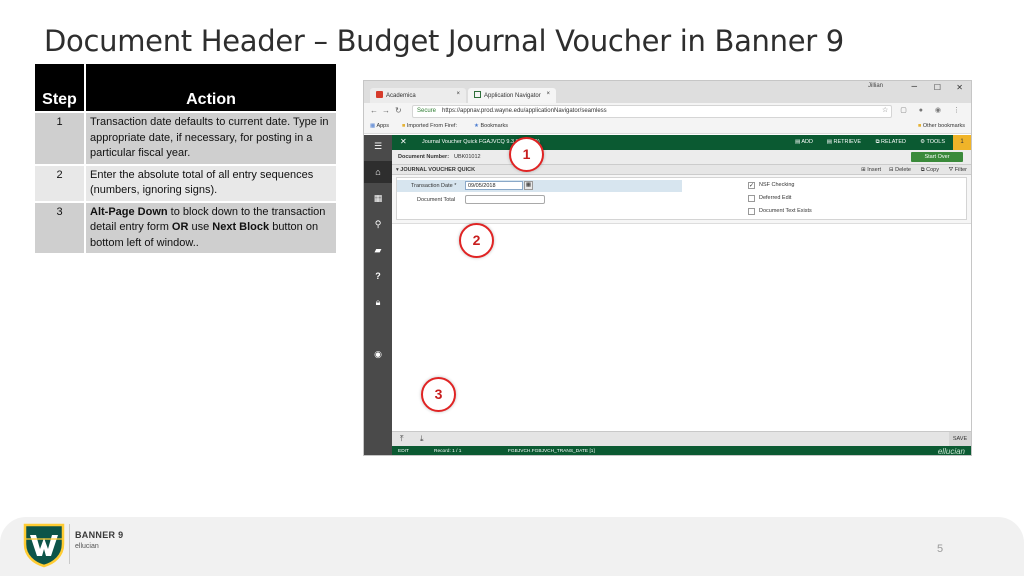 This screenshot has width=1024, height=576. Describe the element at coordinates (422, 439) in the screenshot. I see `next-block-icon: ⤓` at that location.